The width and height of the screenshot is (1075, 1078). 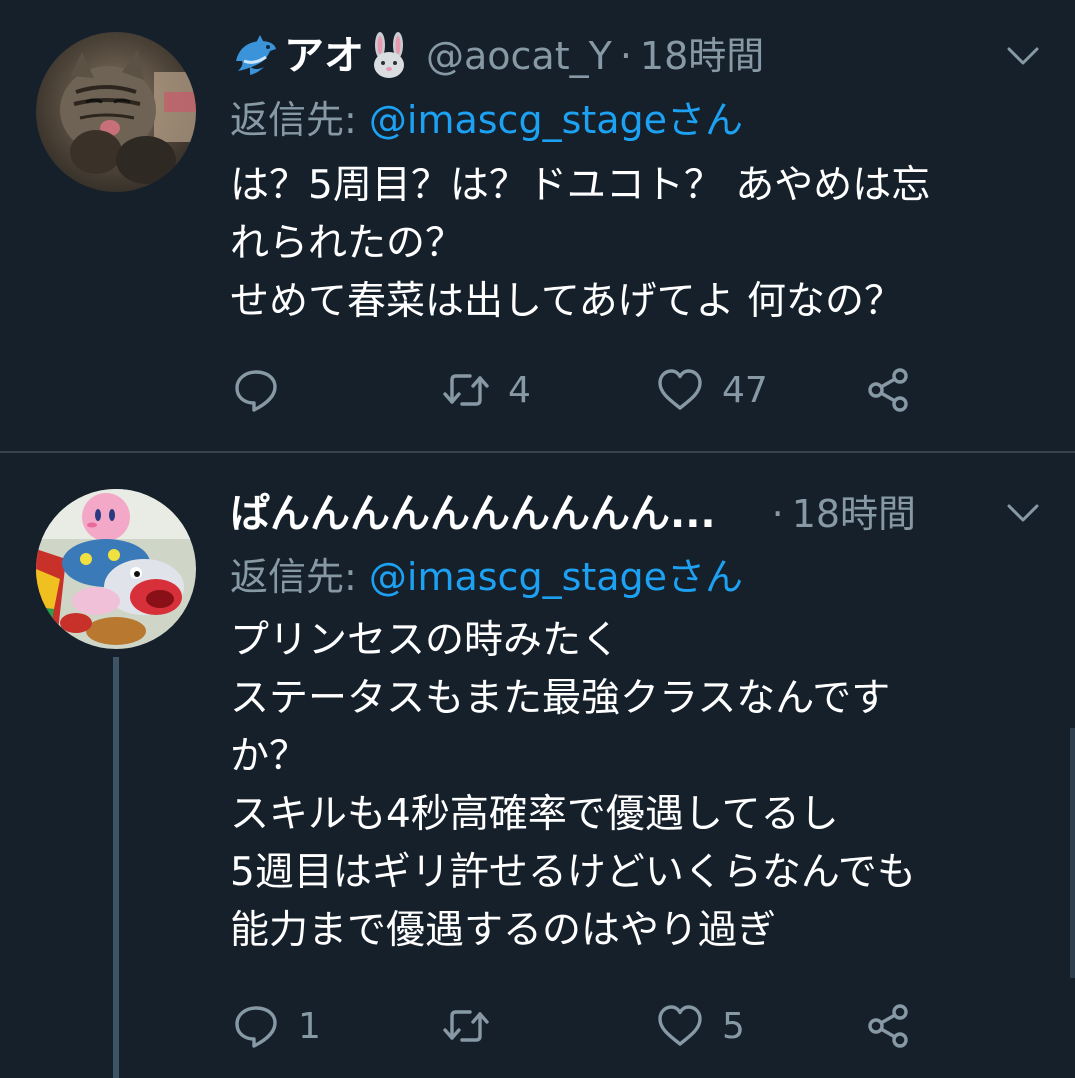 What do you see at coordinates (745, 390) in the screenshot?
I see `like-count: 47` at bounding box center [745, 390].